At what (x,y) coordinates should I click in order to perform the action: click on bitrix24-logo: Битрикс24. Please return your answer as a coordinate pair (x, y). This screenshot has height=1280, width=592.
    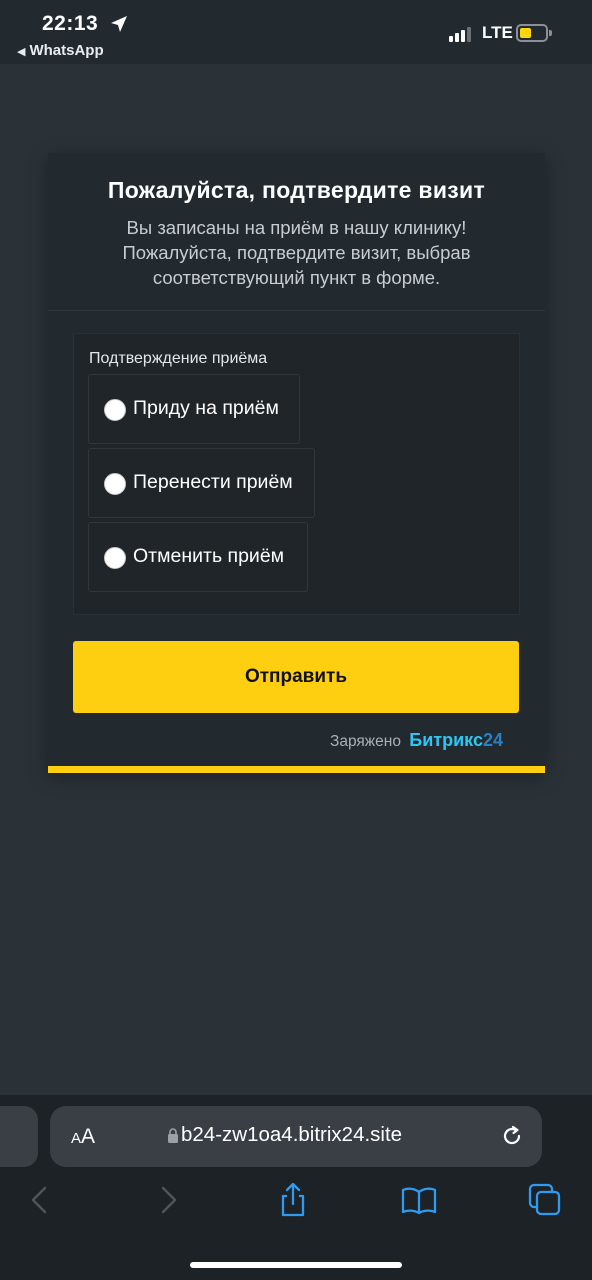
    Looking at the image, I should click on (456, 740).